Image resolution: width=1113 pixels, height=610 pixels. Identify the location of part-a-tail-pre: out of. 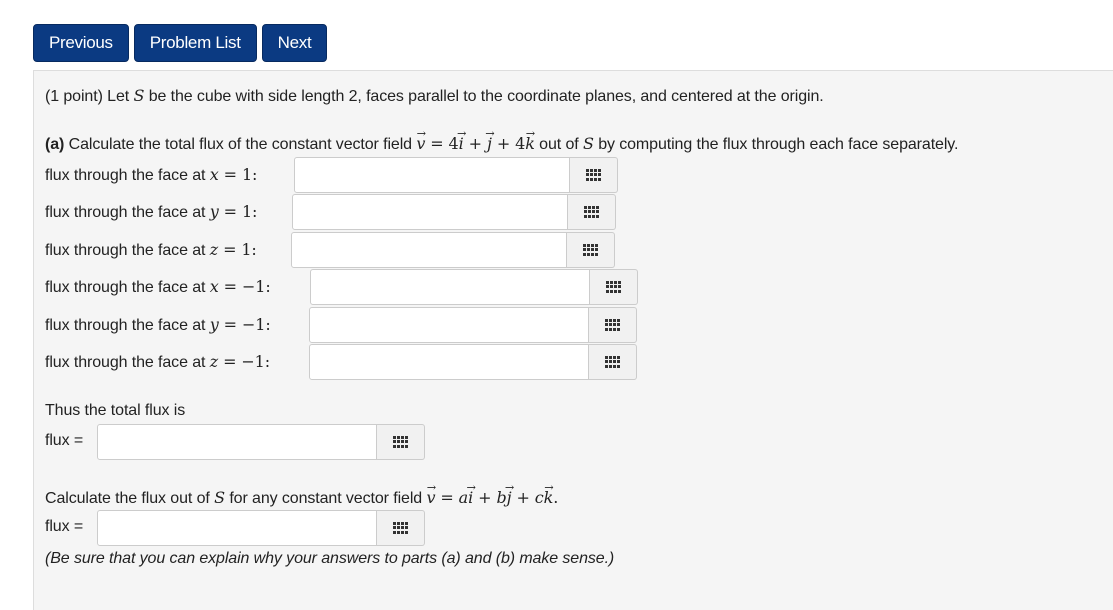
(559, 144).